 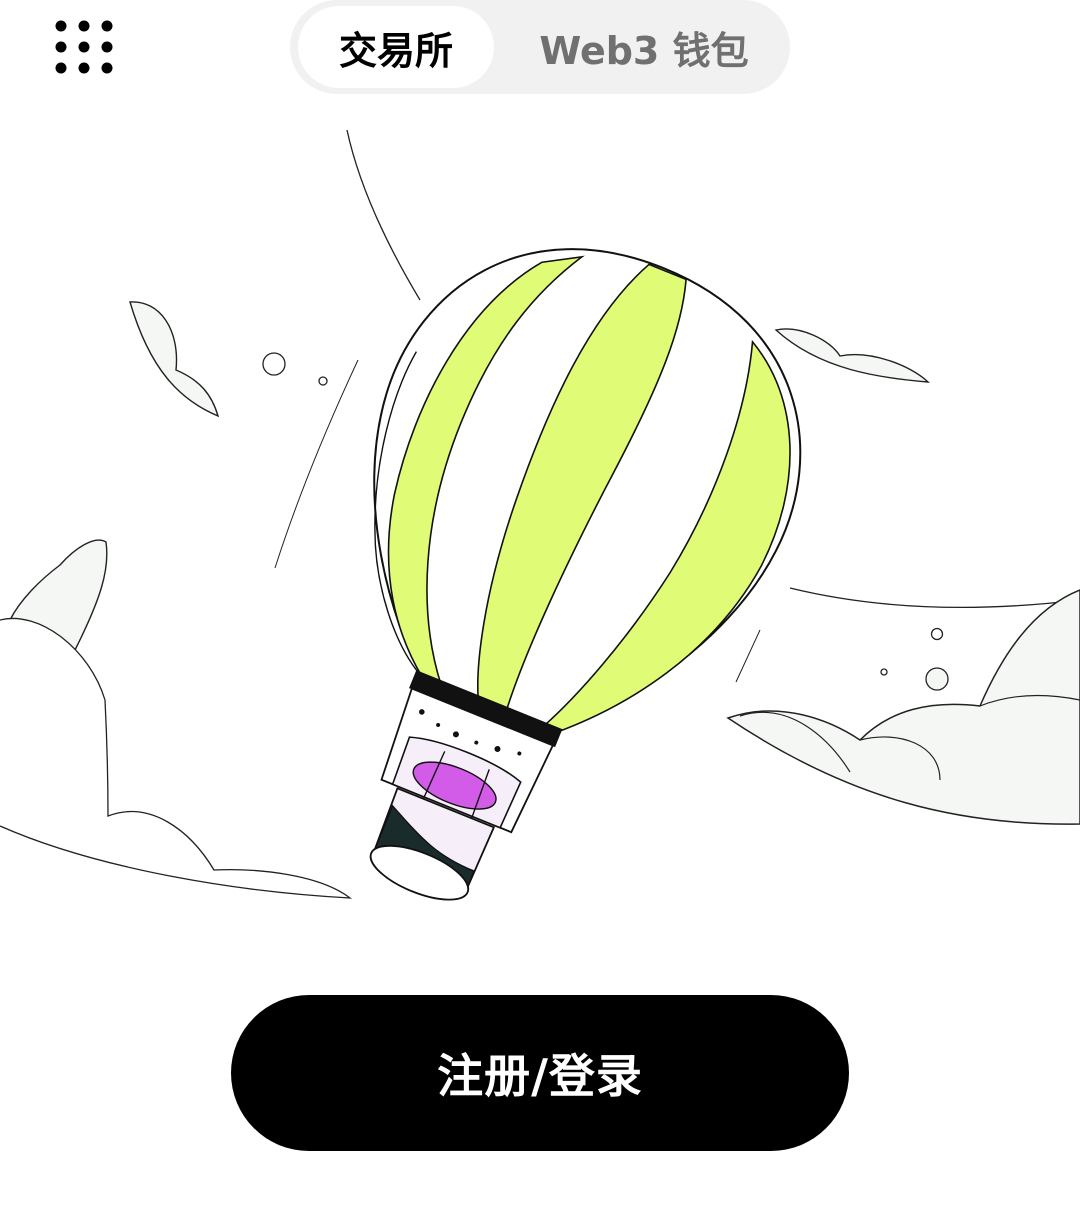 I want to click on register-login-button: 注册/登录, so click(x=540, y=1073).